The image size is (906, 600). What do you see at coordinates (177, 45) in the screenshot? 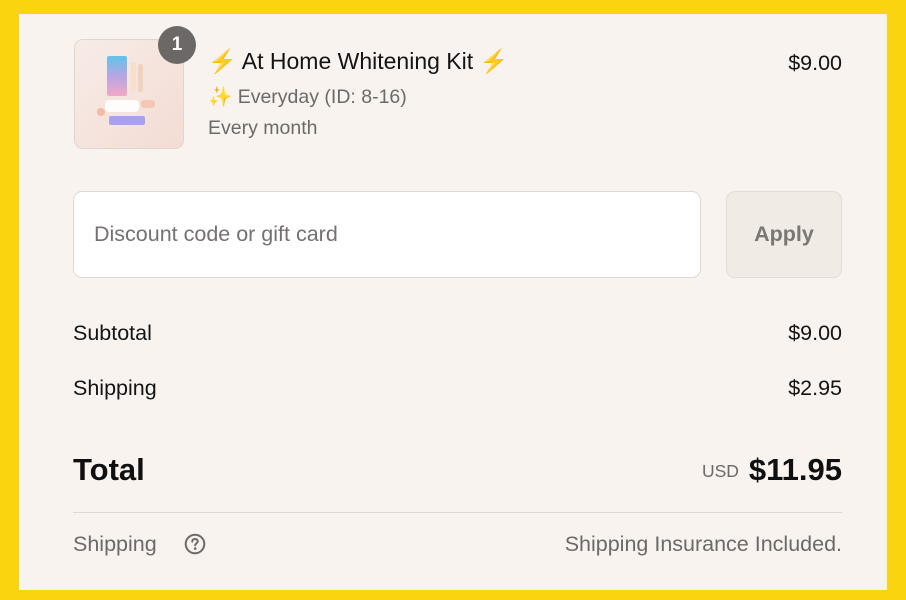
I see `quantity-badge: 1` at bounding box center [177, 45].